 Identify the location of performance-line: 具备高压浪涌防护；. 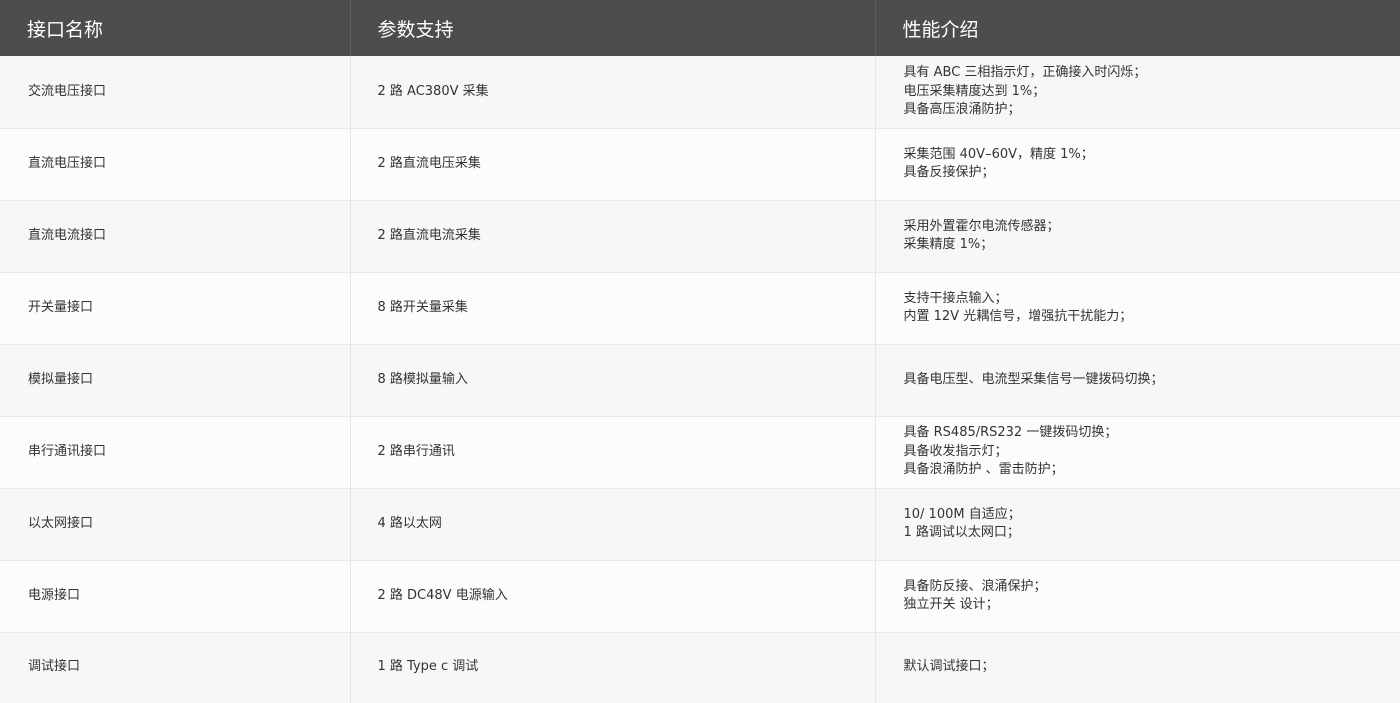
(962, 109).